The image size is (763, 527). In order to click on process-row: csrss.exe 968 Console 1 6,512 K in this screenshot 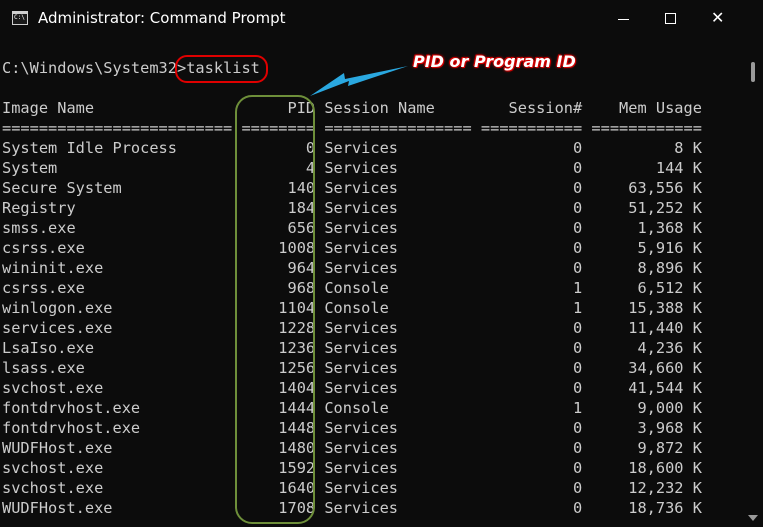, I will do `click(352, 288)`.